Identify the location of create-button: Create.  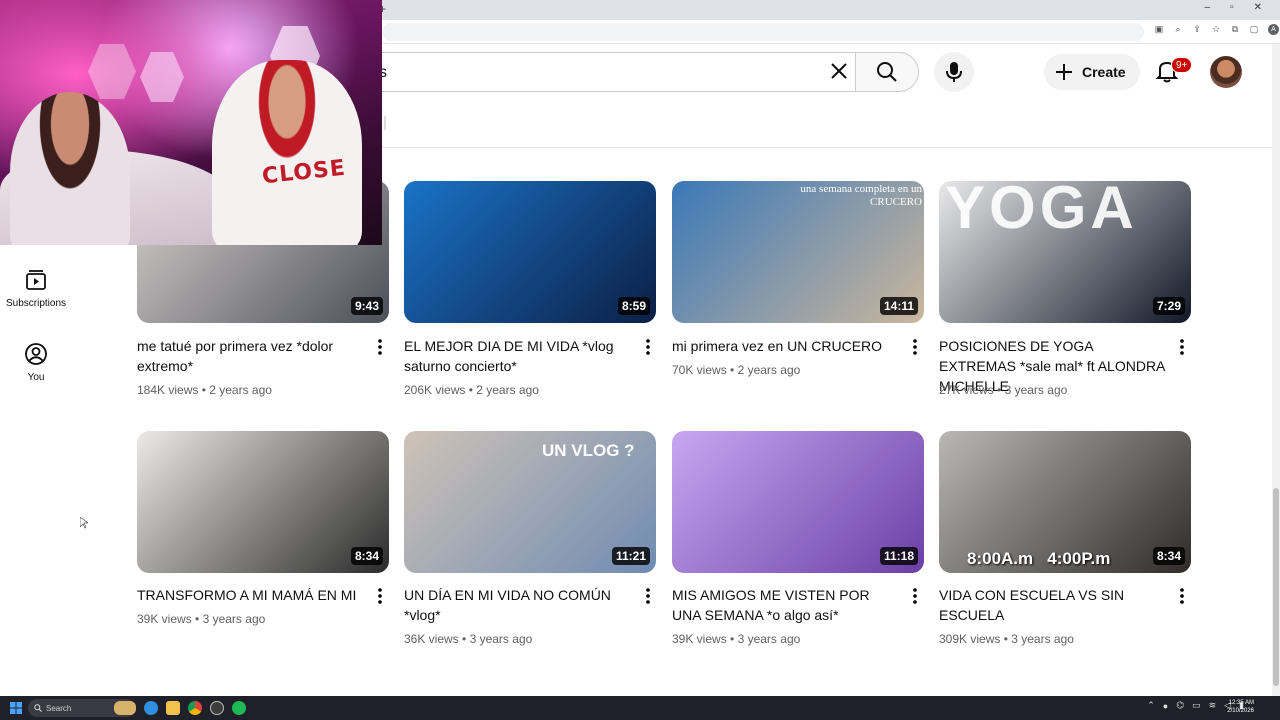
(1092, 72).